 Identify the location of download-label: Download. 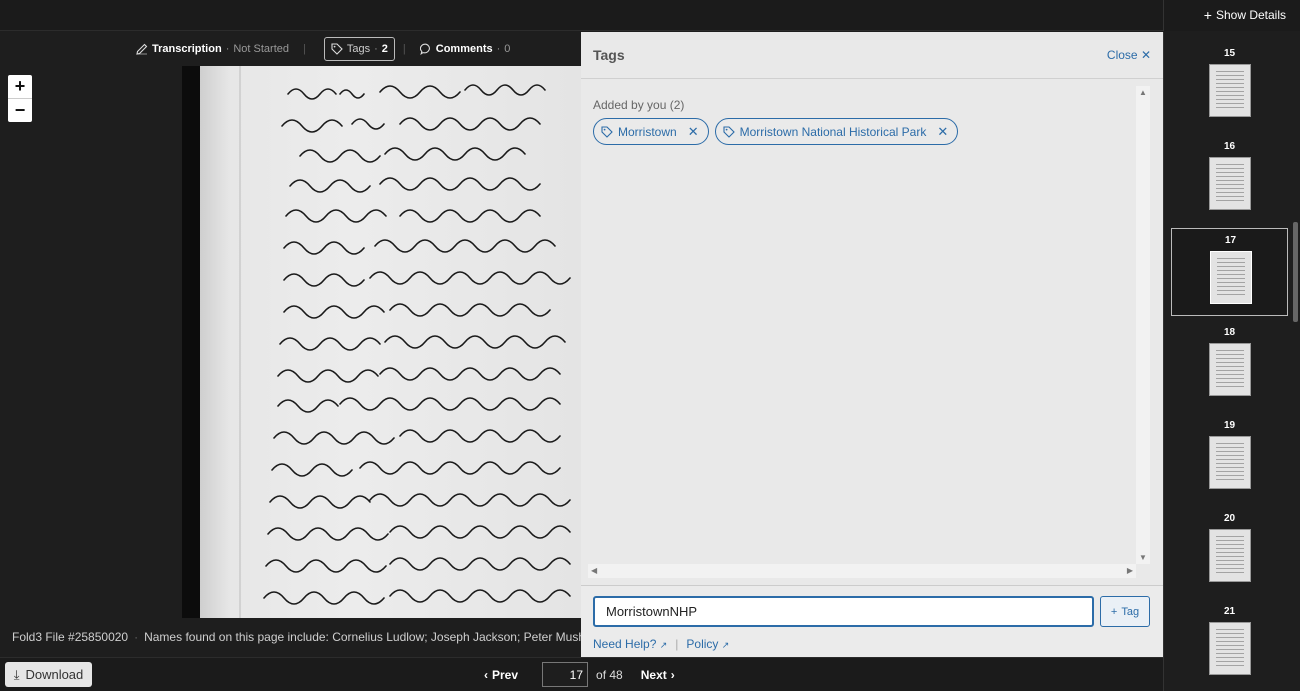
(54, 674).